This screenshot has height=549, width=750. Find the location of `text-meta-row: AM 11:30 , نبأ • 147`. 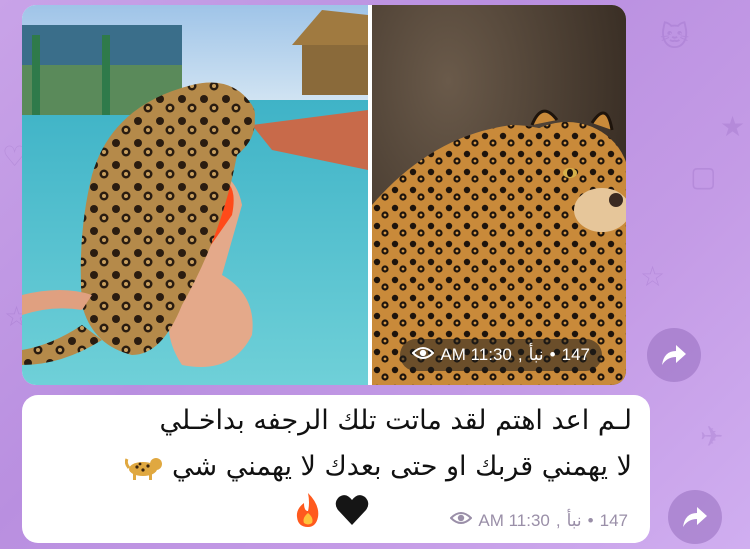

text-meta-row: AM 11:30 , نبأ • 147 is located at coordinates (539, 520).